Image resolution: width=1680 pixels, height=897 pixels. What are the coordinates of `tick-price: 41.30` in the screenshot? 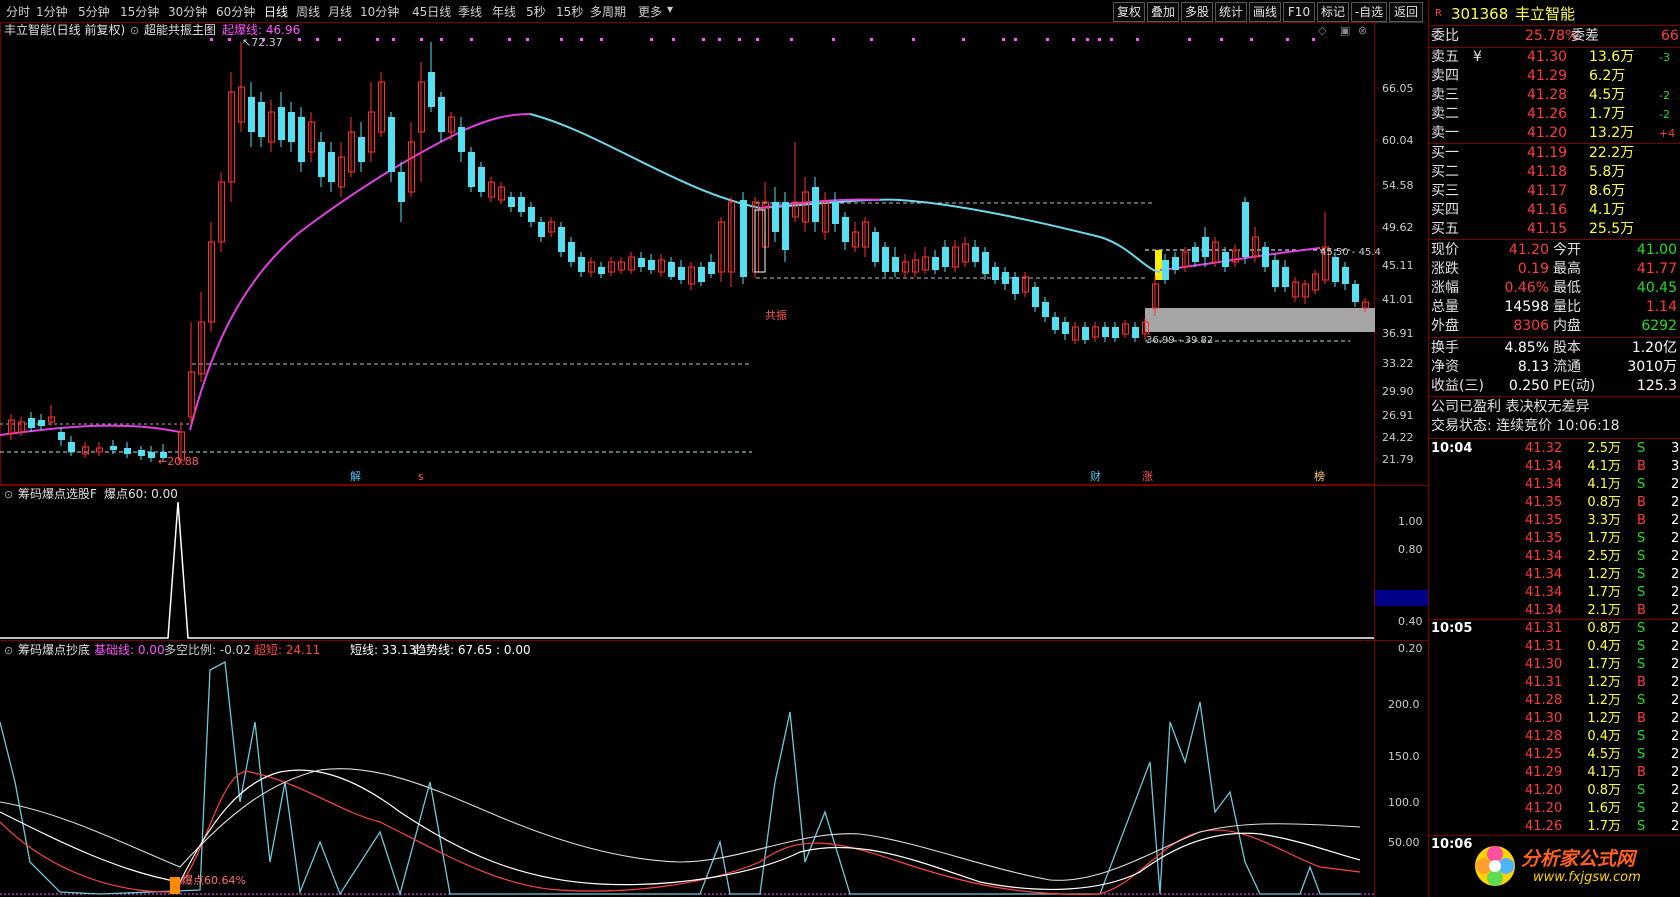 It's located at (1544, 718).